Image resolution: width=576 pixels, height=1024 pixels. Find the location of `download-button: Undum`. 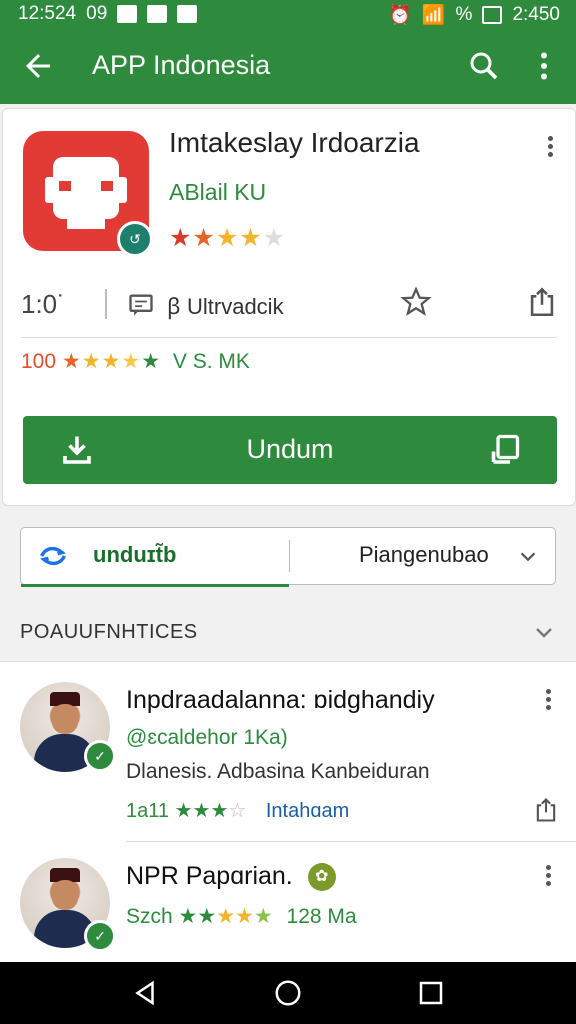

download-button: Undum is located at coordinates (290, 450).